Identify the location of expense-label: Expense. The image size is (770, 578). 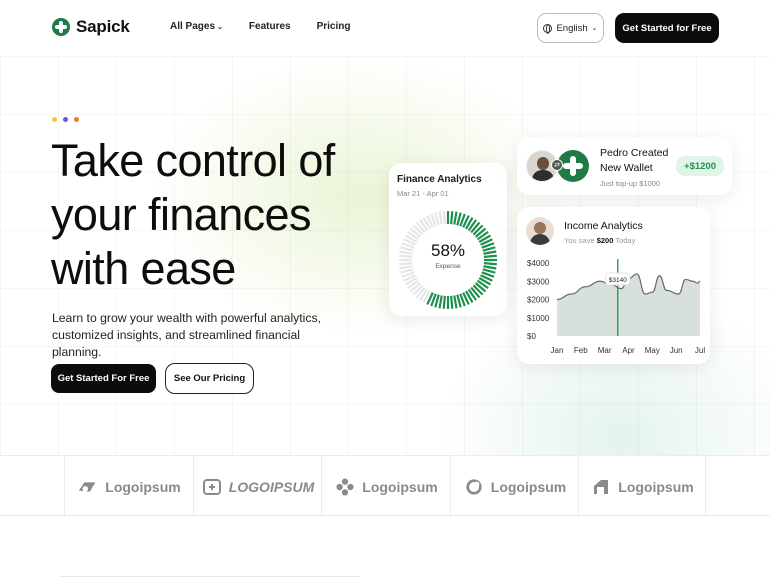
(448, 266).